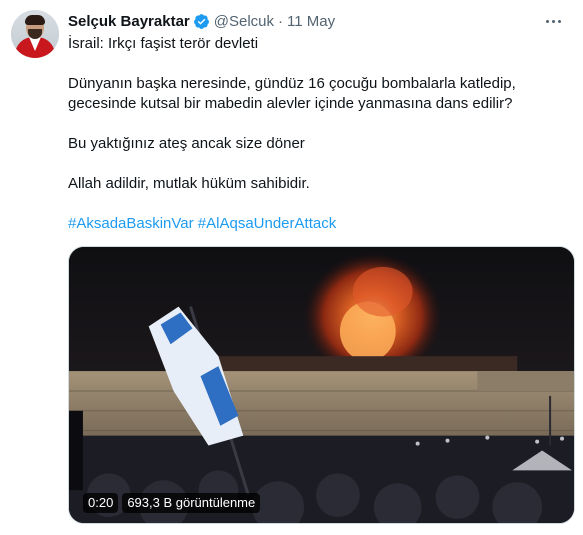 The height and width of the screenshot is (535, 583). Describe the element at coordinates (553, 21) in the screenshot. I see `more-options-icon` at that location.